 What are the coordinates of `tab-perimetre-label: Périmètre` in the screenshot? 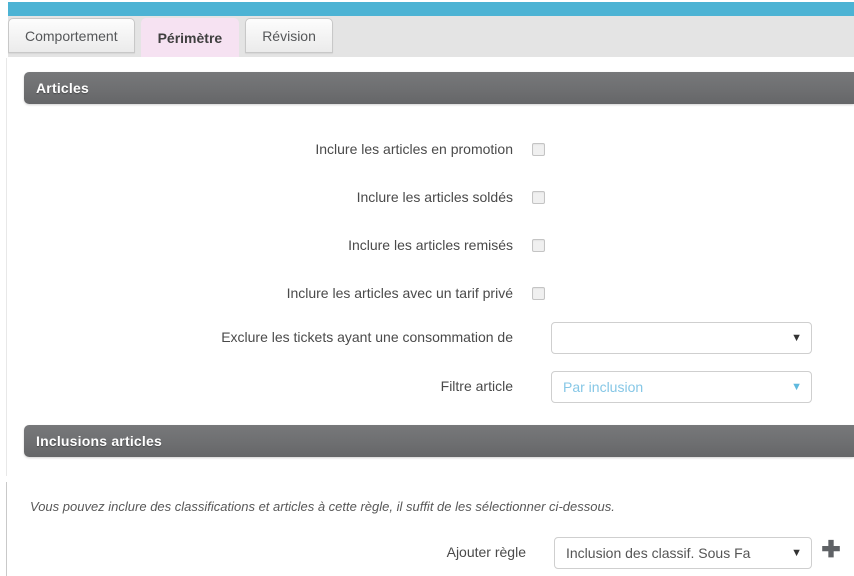 It's located at (190, 37).